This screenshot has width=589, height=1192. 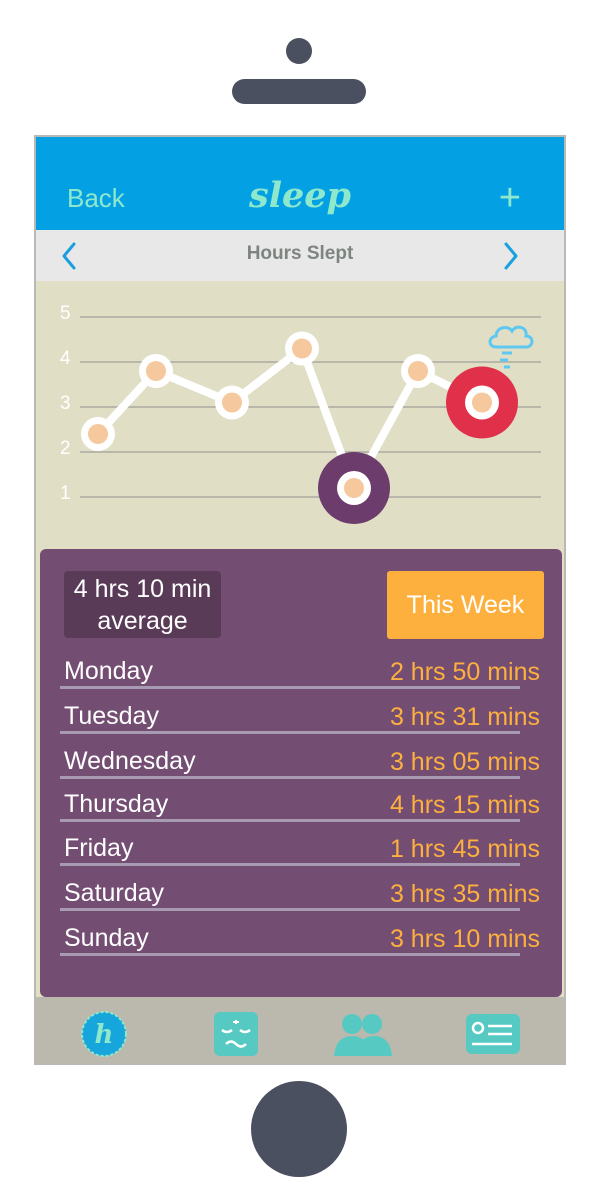 What do you see at coordinates (464, 762) in the screenshot?
I see `day-hours: 3 hrs 05 mins` at bounding box center [464, 762].